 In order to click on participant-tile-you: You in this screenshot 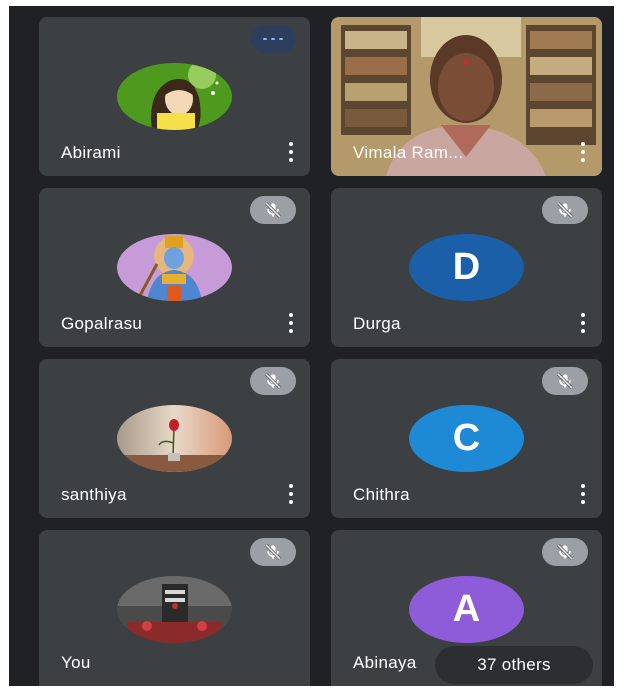, I will do `click(174, 608)`.